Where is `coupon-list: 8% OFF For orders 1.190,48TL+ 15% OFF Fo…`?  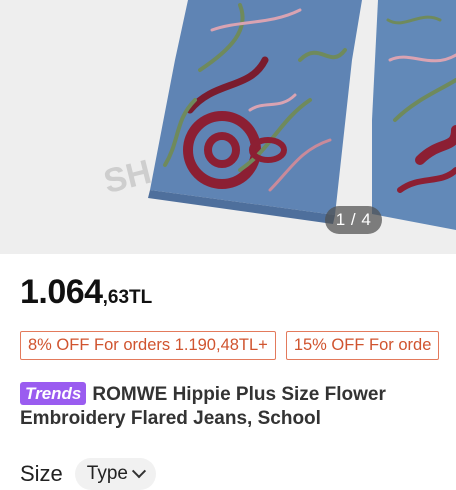 coupon-list: 8% OFF For orders 1.190,48TL+ 15% OFF Fo… is located at coordinates (230, 345).